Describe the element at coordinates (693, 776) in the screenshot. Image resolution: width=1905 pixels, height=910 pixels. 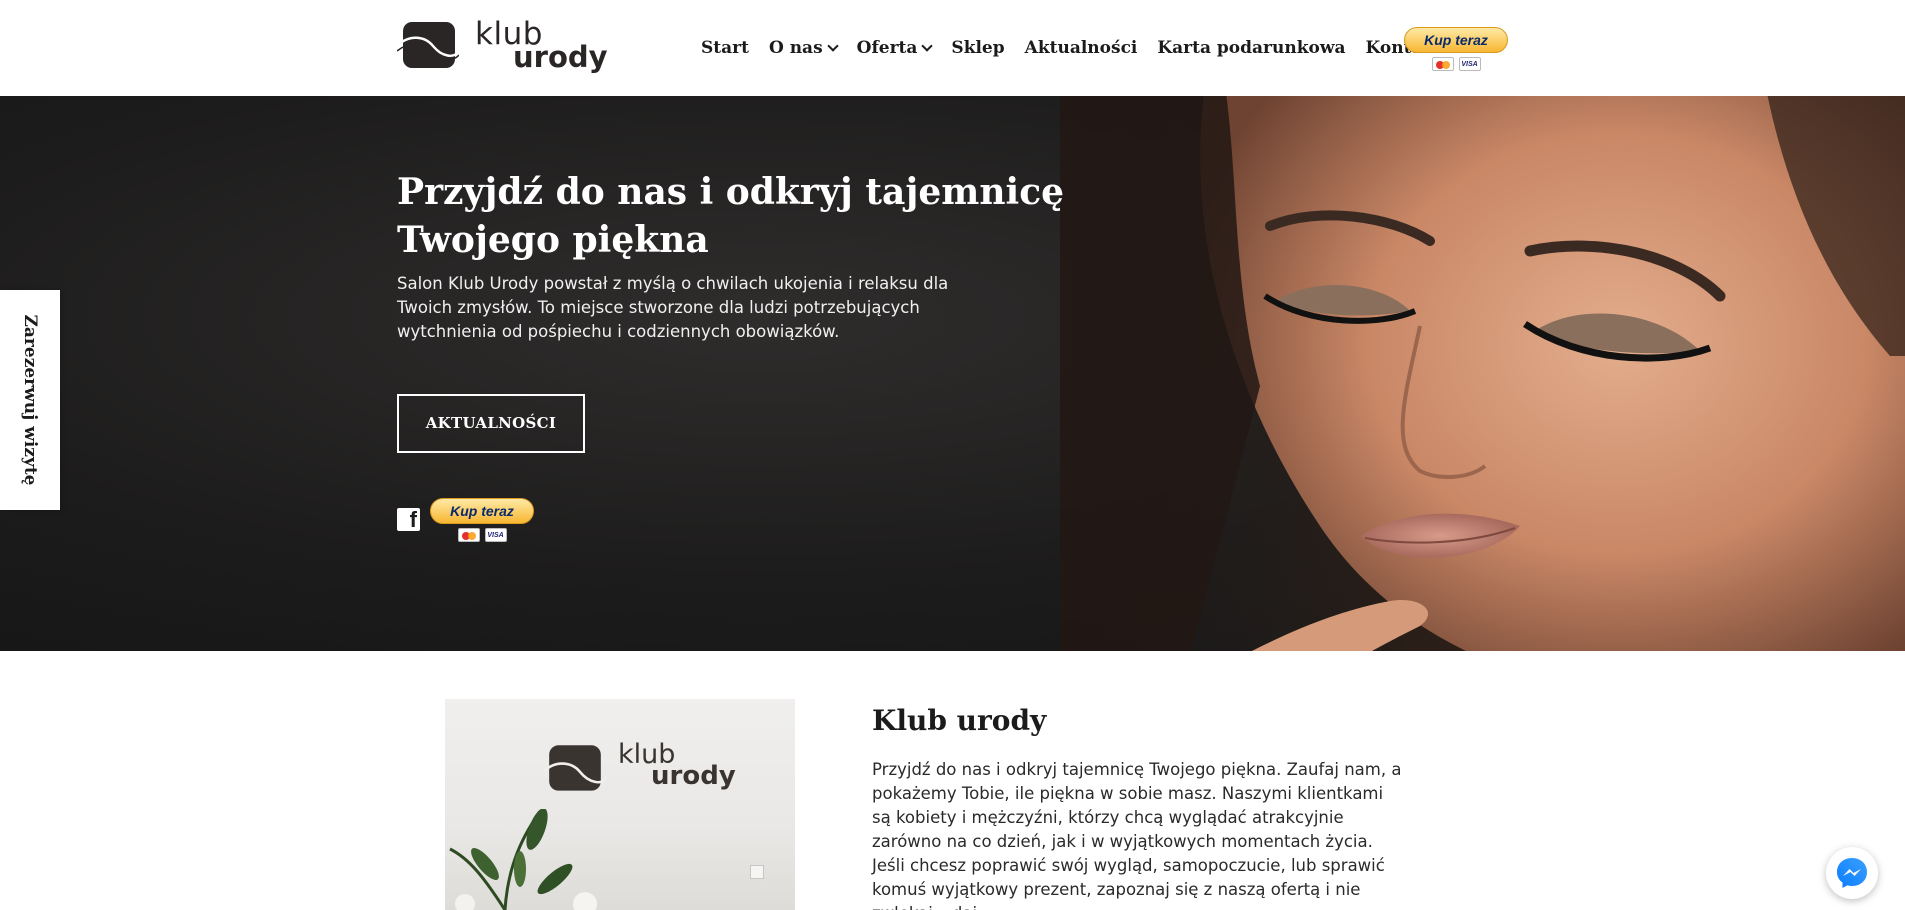
I see `wall-logo-urody: urody` at that location.